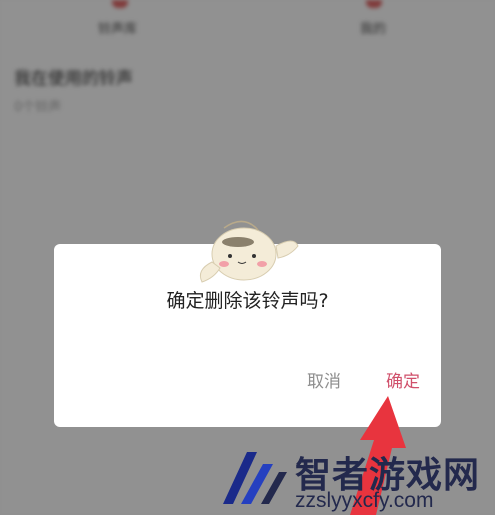 The image size is (495, 515). I want to click on watermark: 智者游戏网 zzslyyxcfy.com, so click(355, 477).